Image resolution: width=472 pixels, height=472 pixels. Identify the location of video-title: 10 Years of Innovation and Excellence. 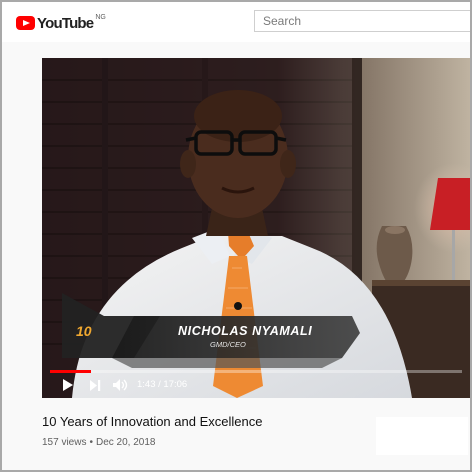
(152, 421).